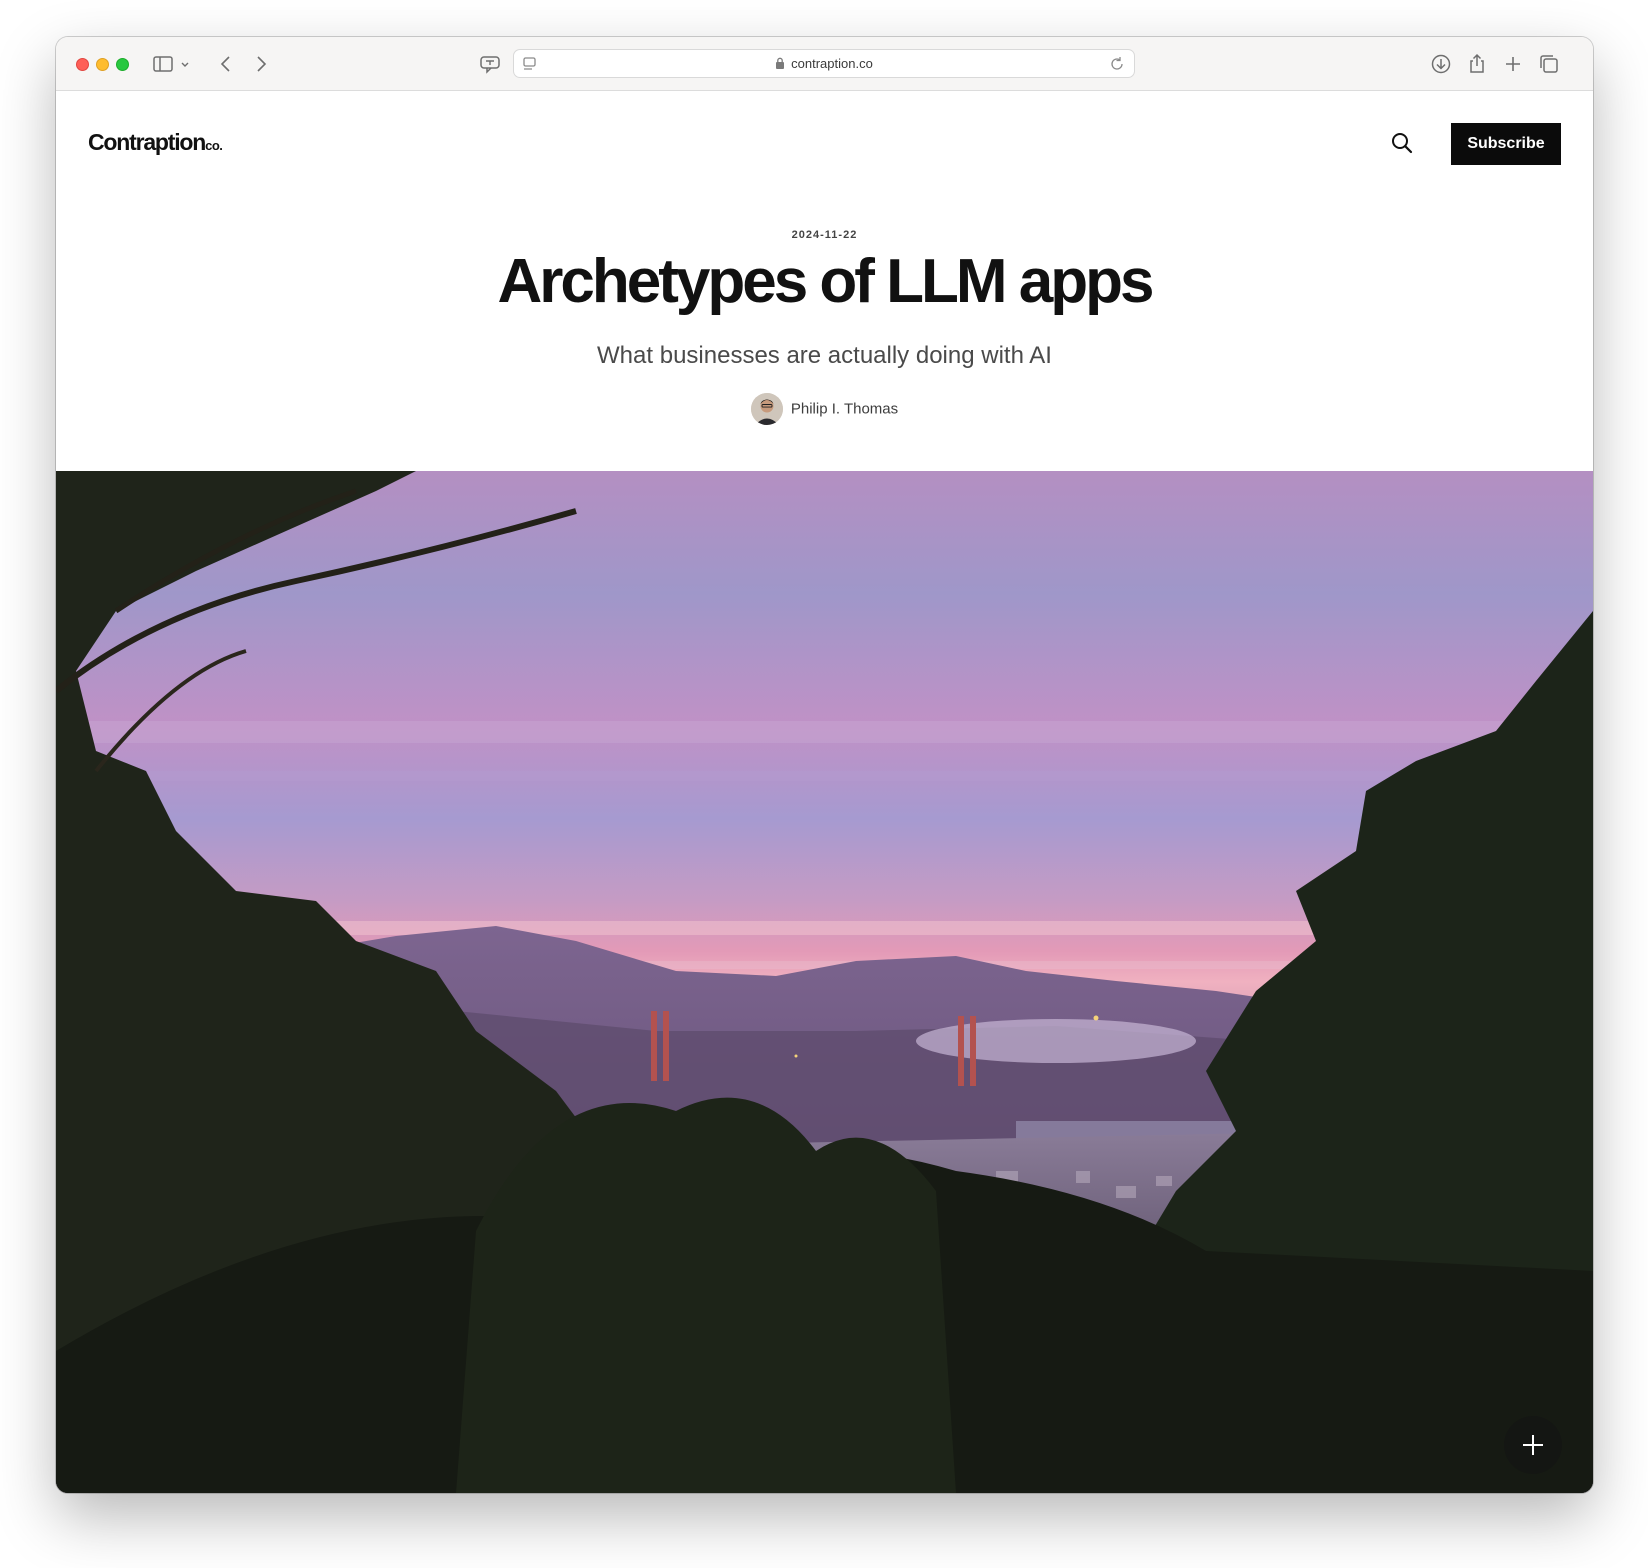 This screenshot has width=1648, height=1568. Describe the element at coordinates (147, 142) in the screenshot. I see `logo-main: Contraption` at that location.